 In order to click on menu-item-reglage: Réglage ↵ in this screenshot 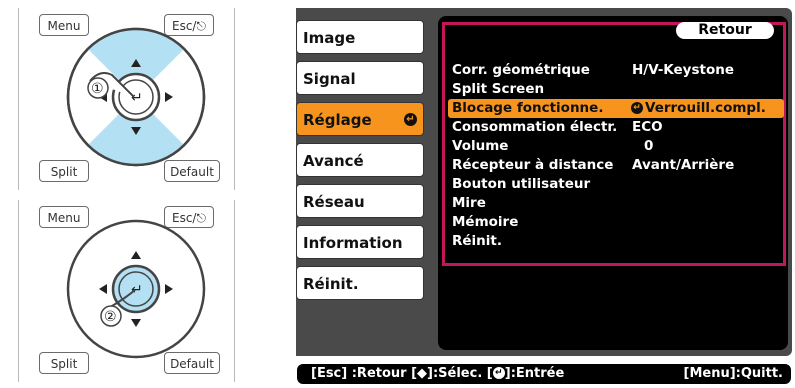, I will do `click(360, 119)`.